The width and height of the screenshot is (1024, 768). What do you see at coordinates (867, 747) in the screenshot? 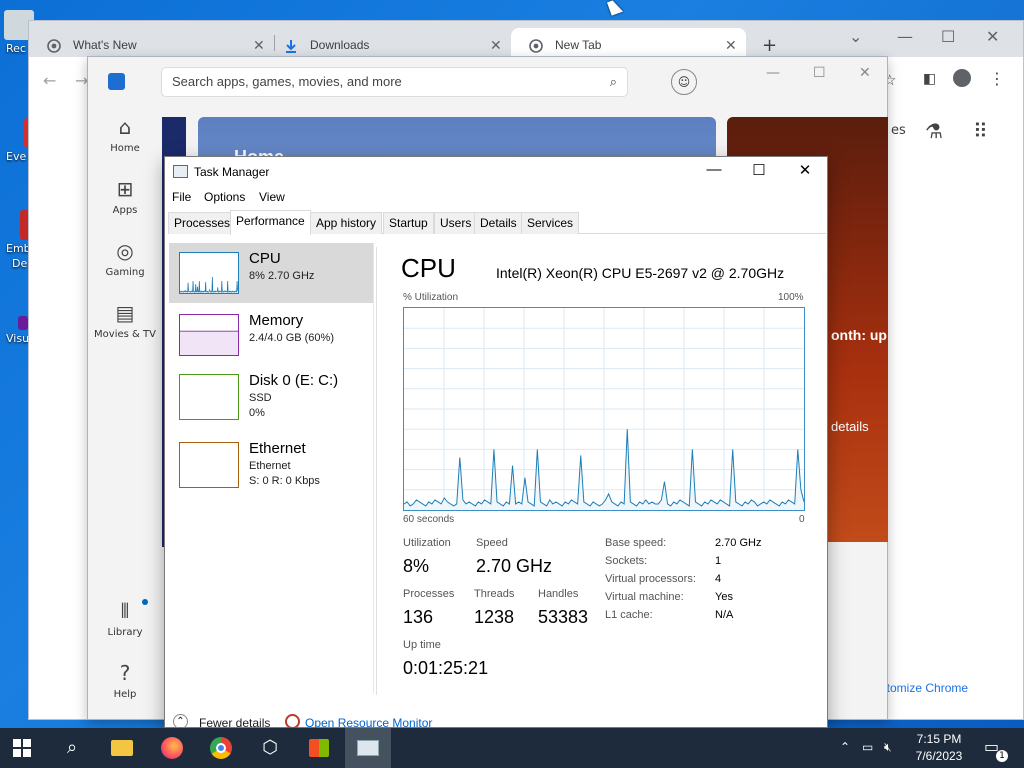
I see `network-icon: ▭` at bounding box center [867, 747].